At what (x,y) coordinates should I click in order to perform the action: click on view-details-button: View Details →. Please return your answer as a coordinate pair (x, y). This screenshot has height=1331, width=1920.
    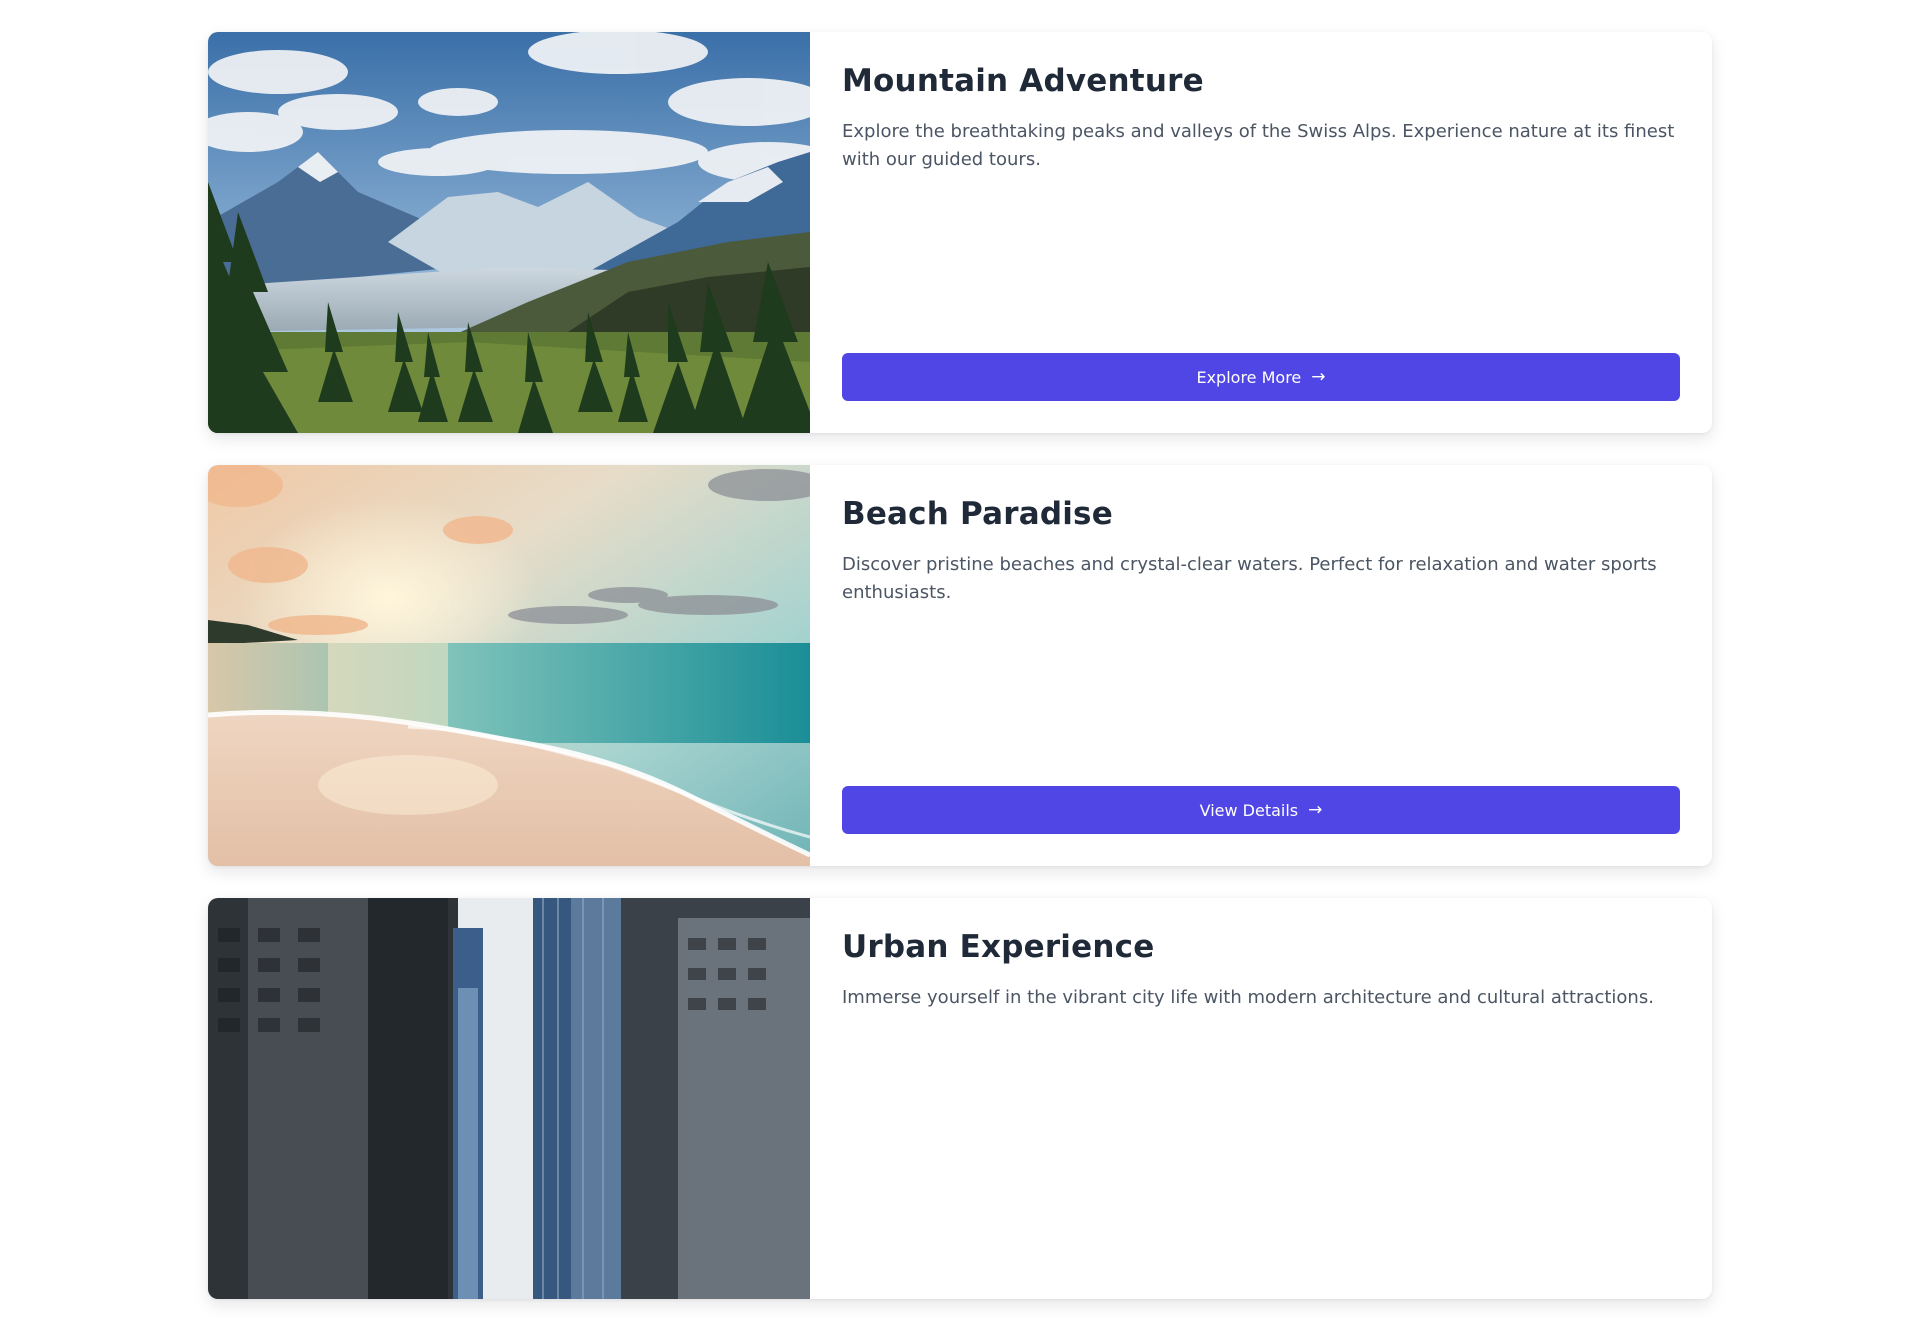
    Looking at the image, I should click on (1261, 810).